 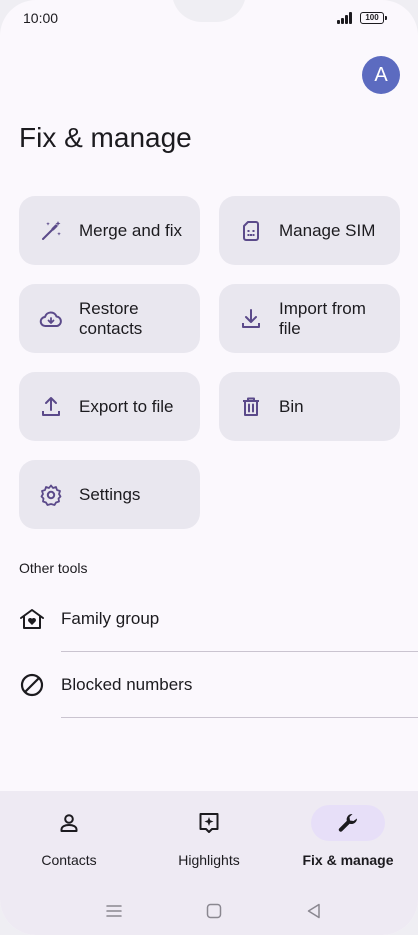 I want to click on back-icon, so click(x=314, y=911).